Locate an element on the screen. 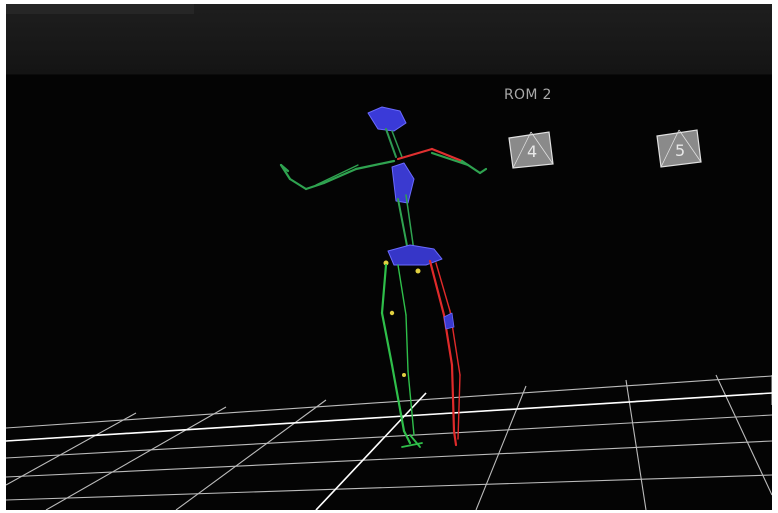 This screenshot has width=778, height=513. camera-5-icon: 5 is located at coordinates (679, 148).